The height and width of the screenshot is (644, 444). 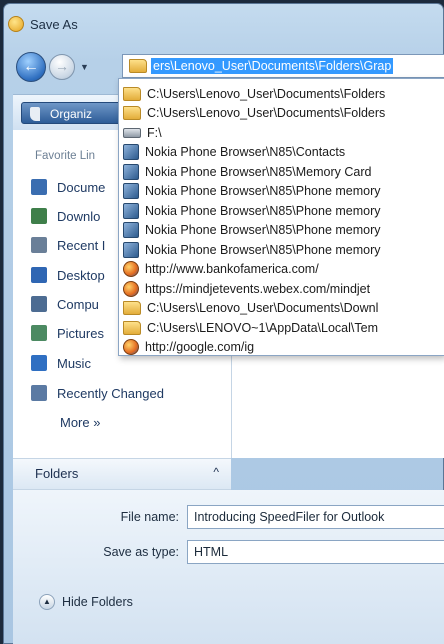 I want to click on sidebar-item-label: Pictures, so click(x=80, y=333).